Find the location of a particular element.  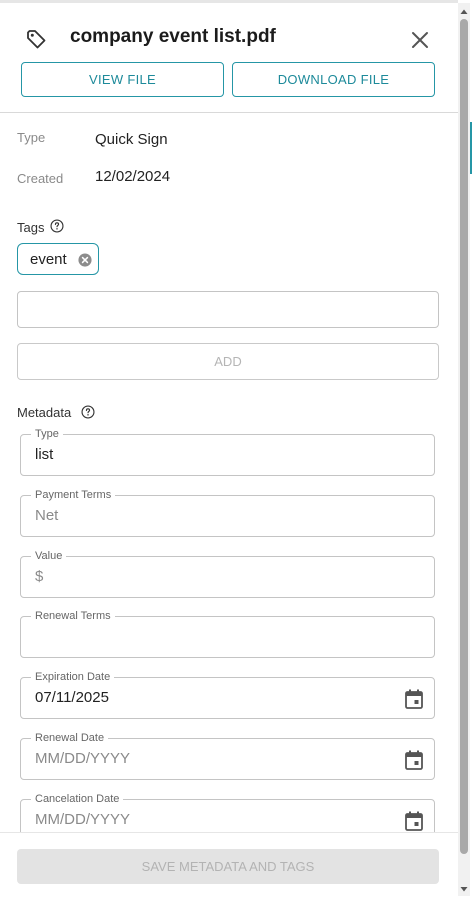

field-label: Payment Terms is located at coordinates (73, 495).